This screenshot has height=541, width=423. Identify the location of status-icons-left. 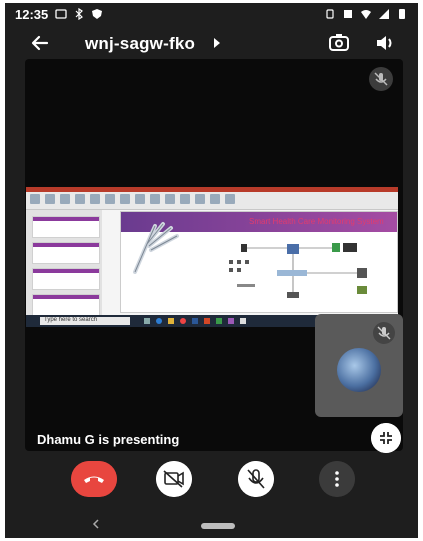
(79, 14).